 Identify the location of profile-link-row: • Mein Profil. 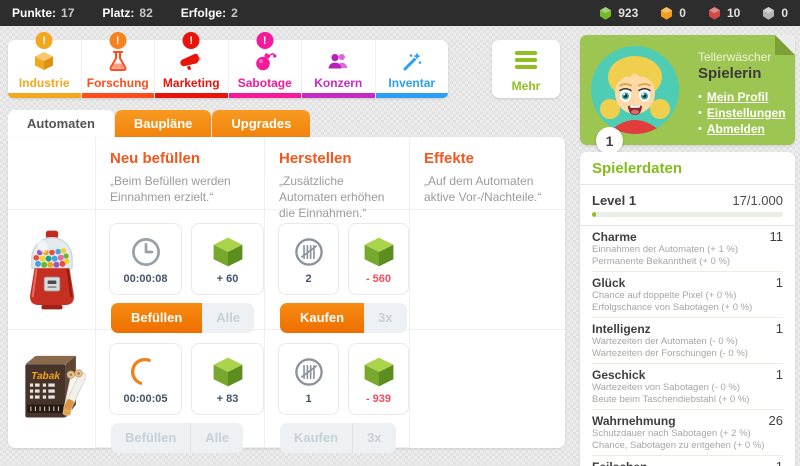
(742, 97).